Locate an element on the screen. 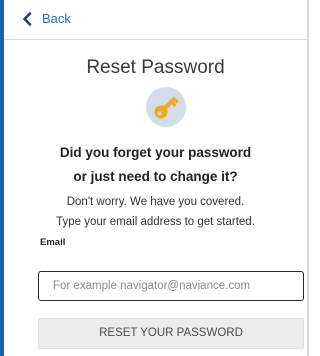  page-title: Reset Password is located at coordinates (155, 67).